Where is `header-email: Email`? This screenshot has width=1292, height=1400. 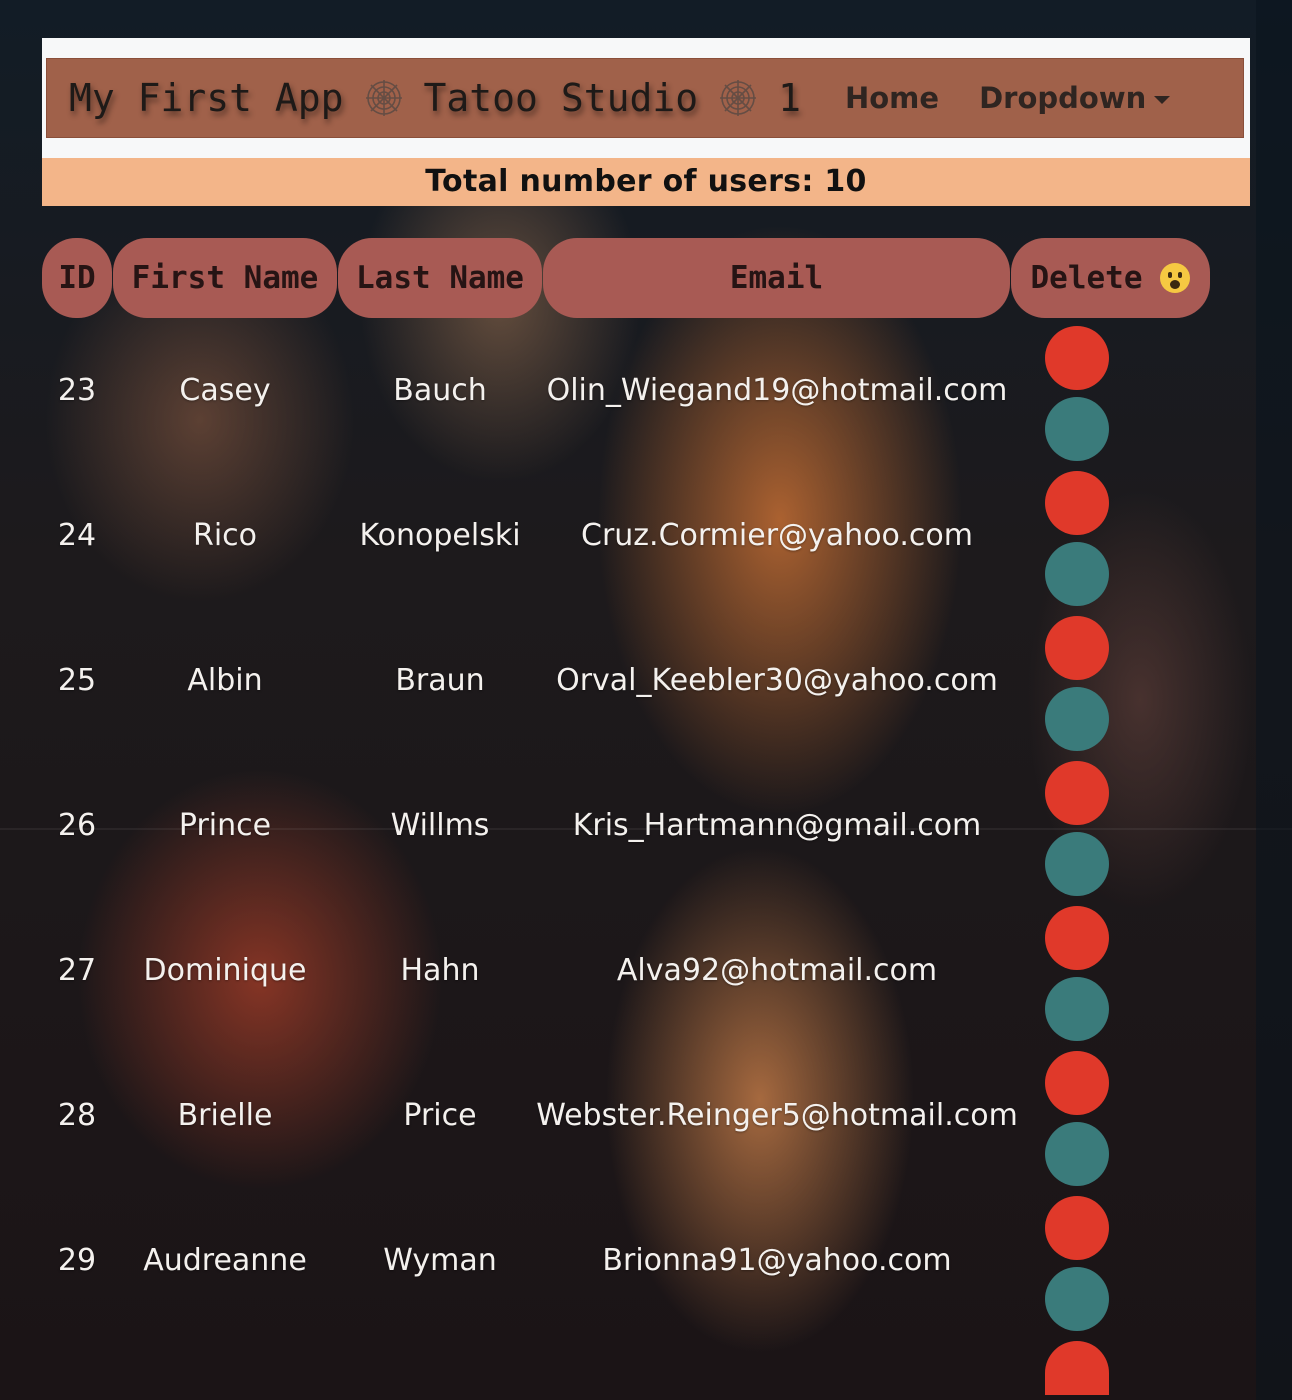
header-email: Email is located at coordinates (776, 278).